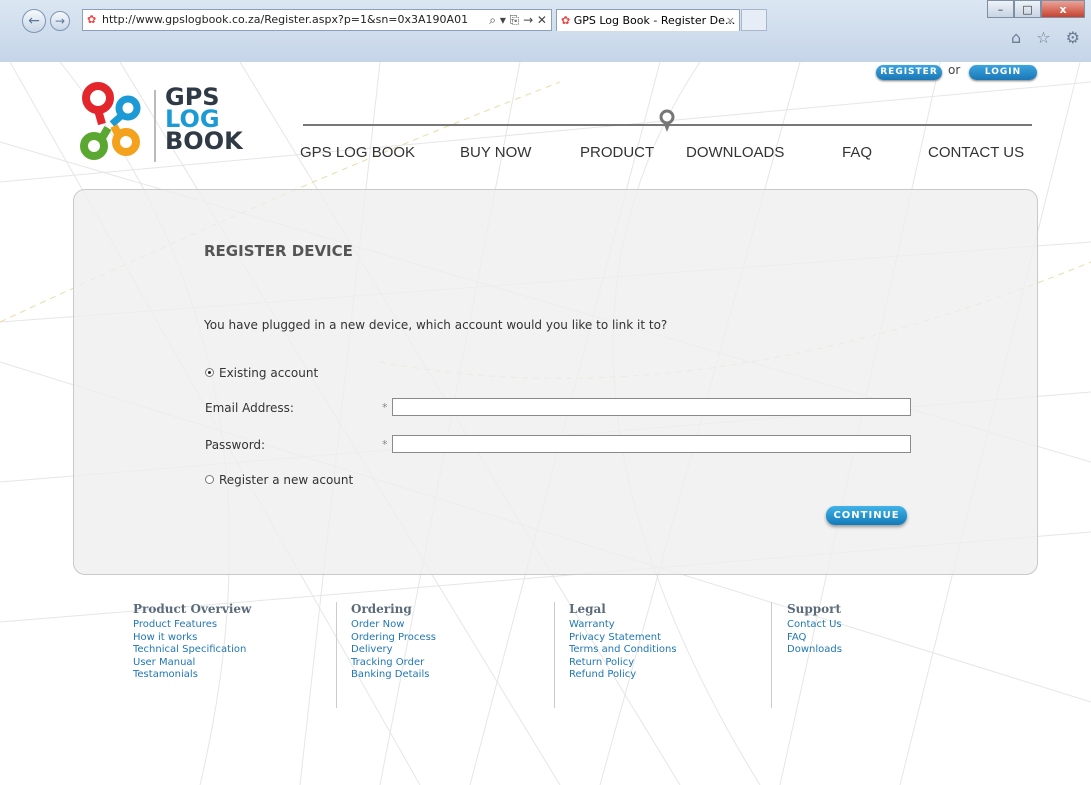 The width and height of the screenshot is (1091, 785). I want to click on footer-link: Testamonials, so click(192, 675).